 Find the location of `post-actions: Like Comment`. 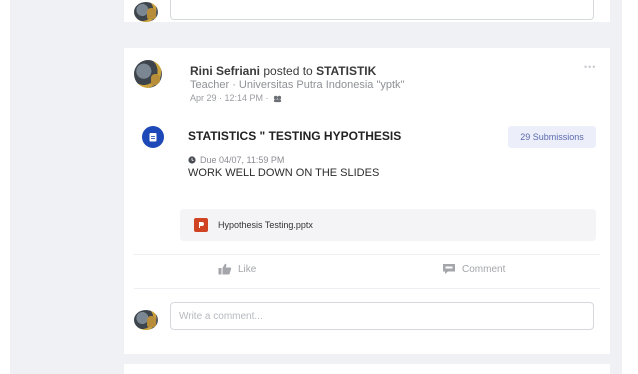

post-actions: Like Comment is located at coordinates (367, 269).